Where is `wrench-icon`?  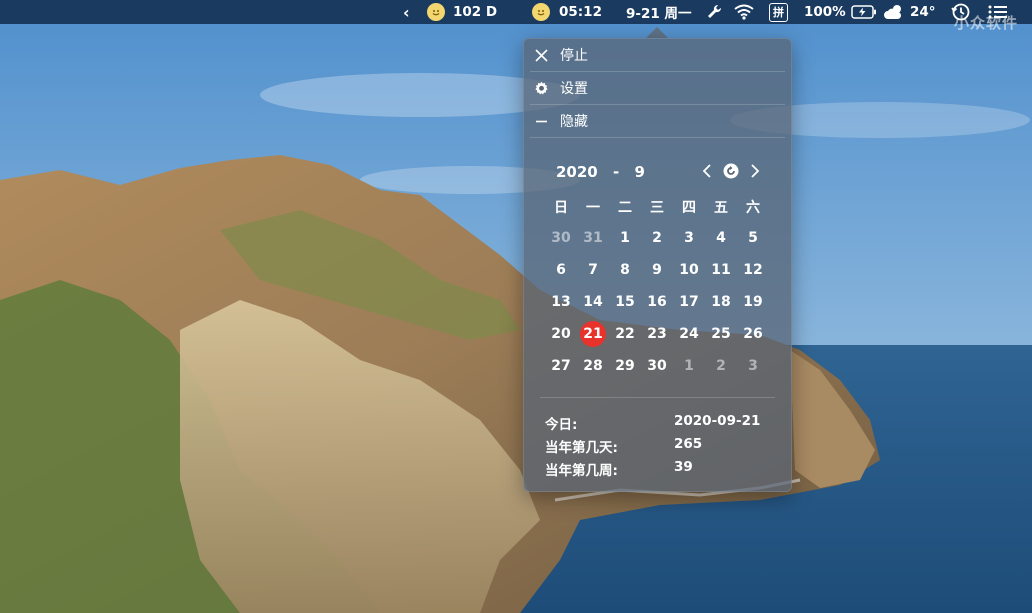
wrench-icon is located at coordinates (715, 11).